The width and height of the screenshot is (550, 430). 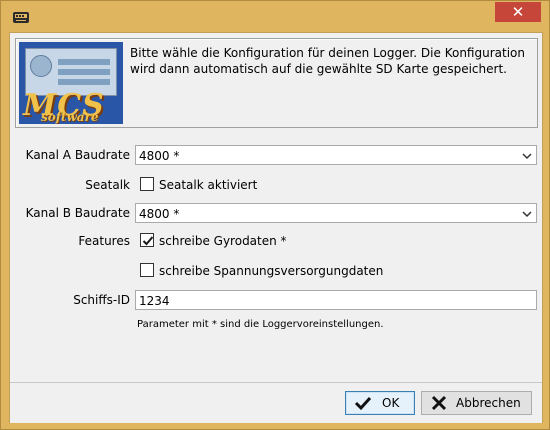 I want to click on seatalk-checkbox, so click(x=147, y=184).